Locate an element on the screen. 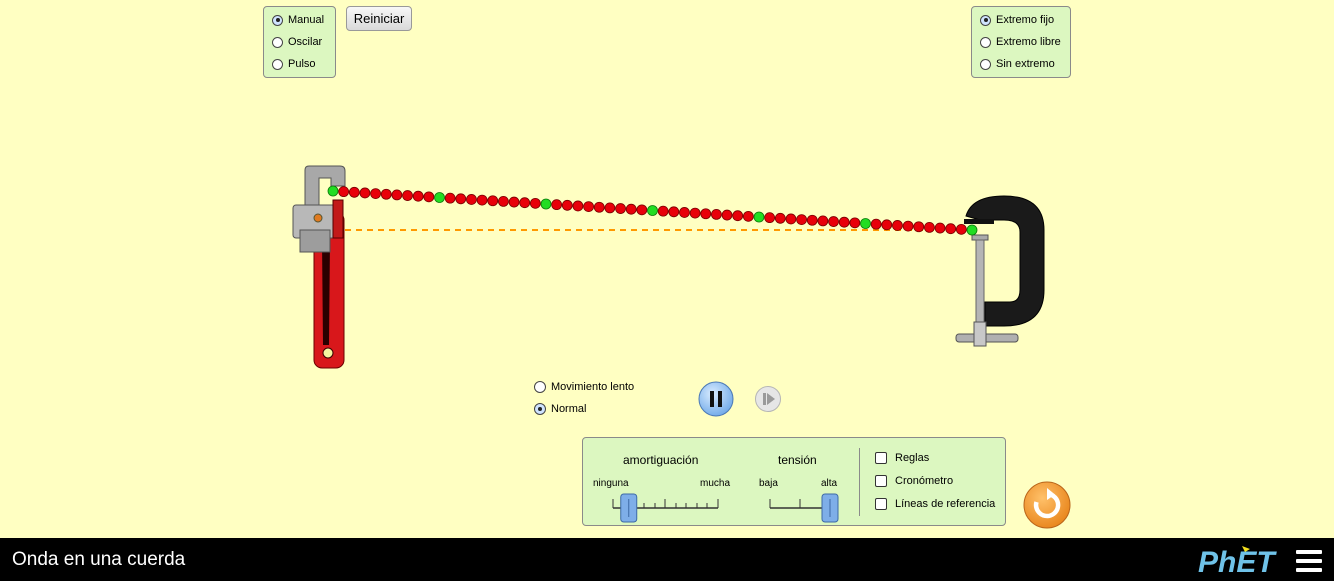 The height and width of the screenshot is (581, 1334). radio-label: Pulso is located at coordinates (302, 64).